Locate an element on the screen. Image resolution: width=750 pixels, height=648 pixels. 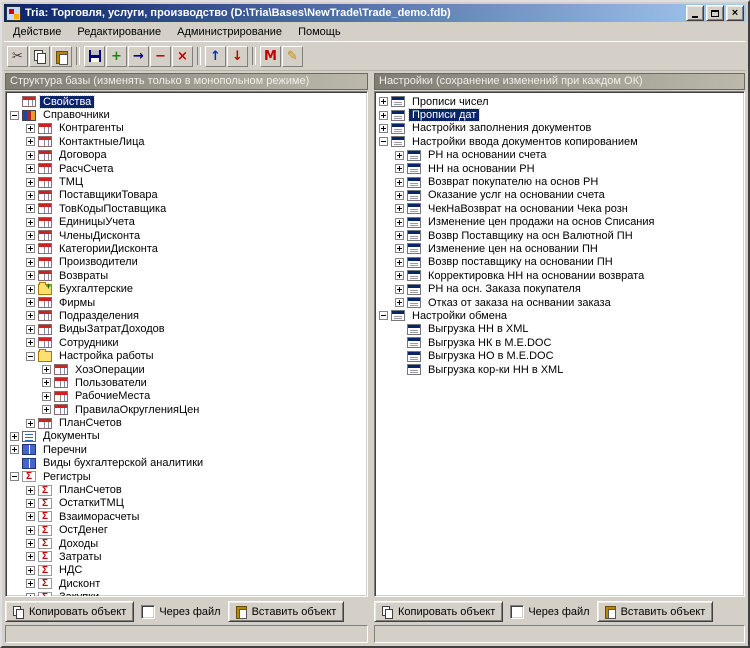
tree-node-label: Доходы is located at coordinates (78, 544).